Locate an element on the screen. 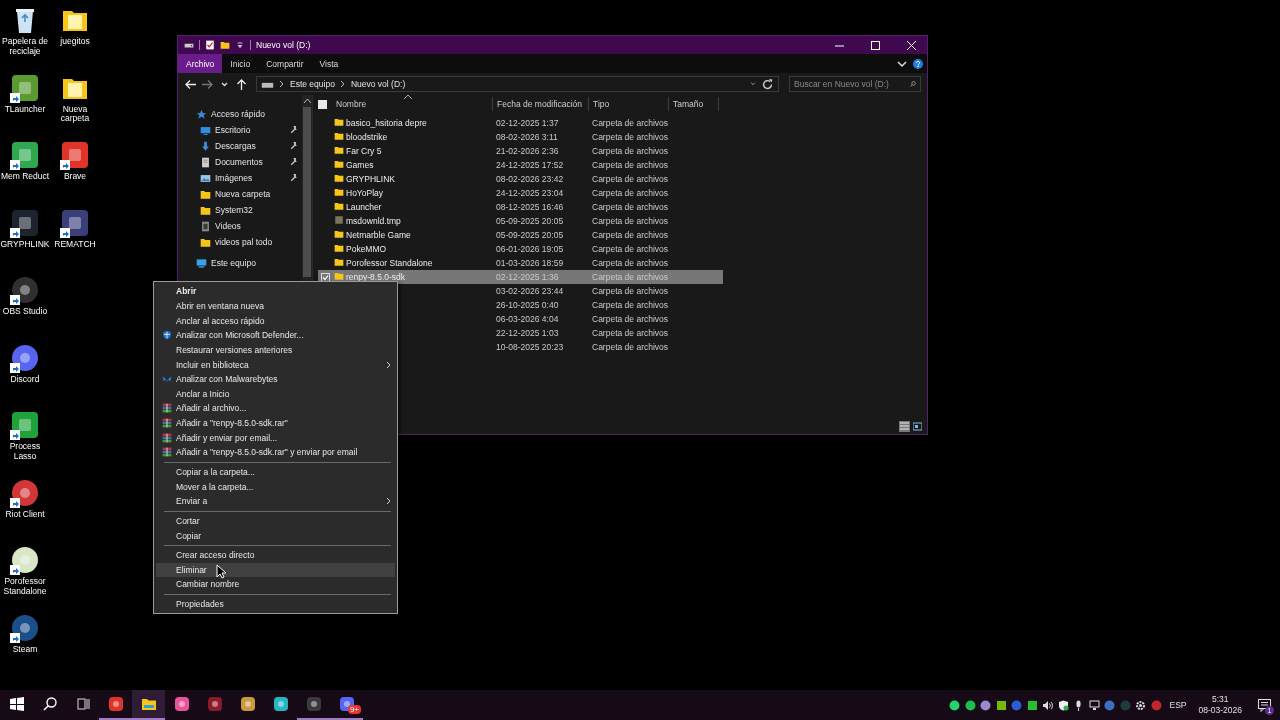 Image resolution: width=1280 pixels, height=720 pixels. menu-item: Cortar is located at coordinates (275, 521).